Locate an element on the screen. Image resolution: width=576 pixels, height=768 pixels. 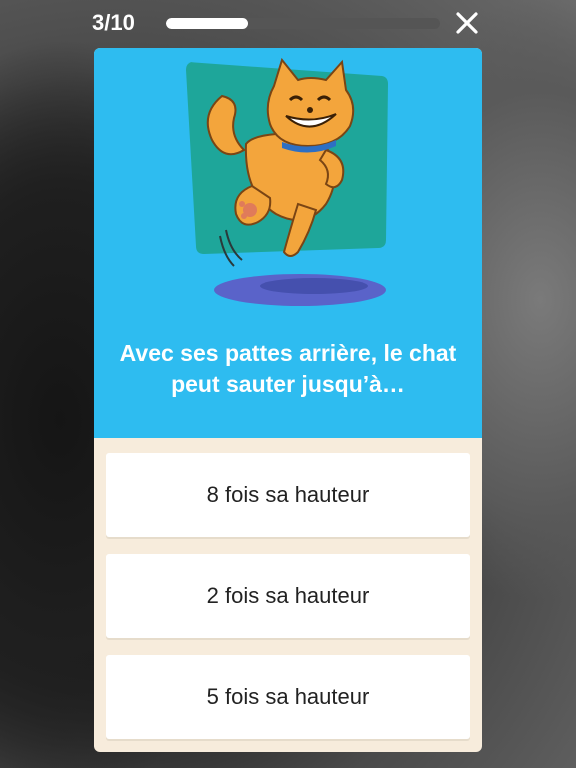
progress-bar is located at coordinates (303, 23).